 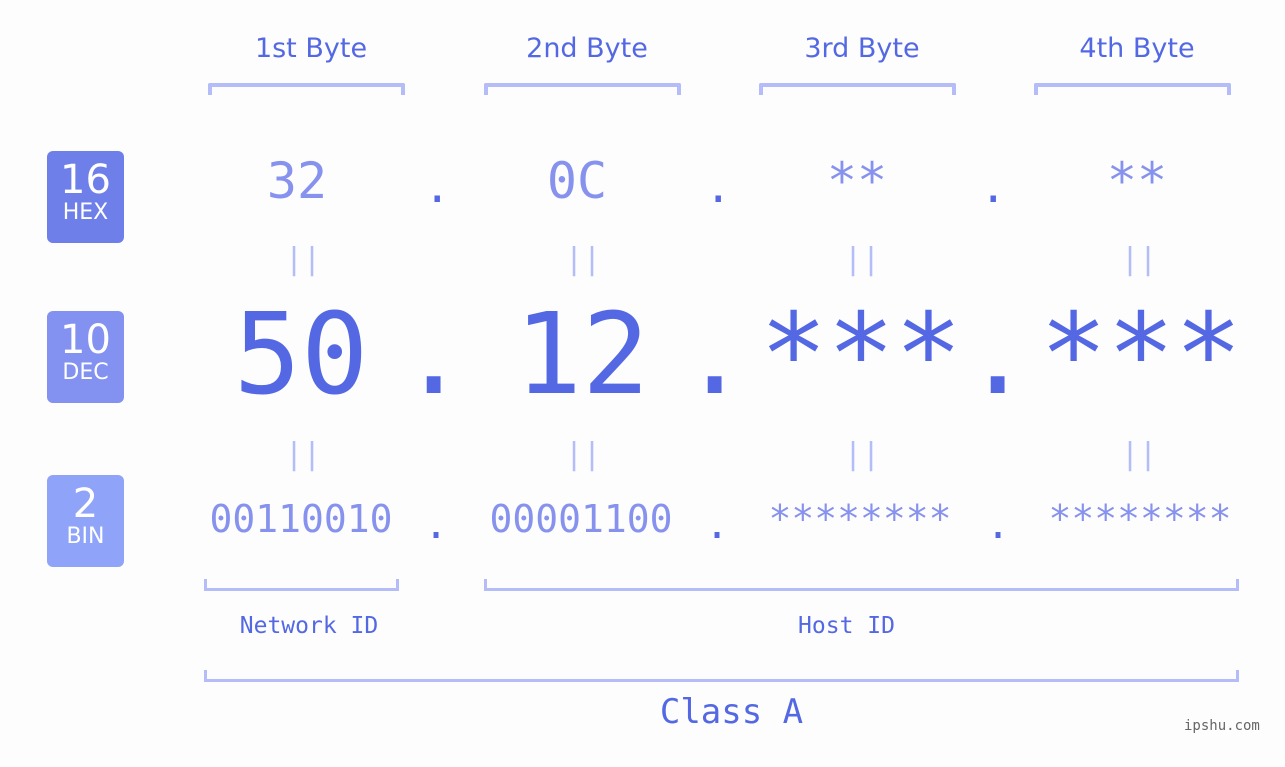 What do you see at coordinates (587, 48) in the screenshot?
I see `byte-header-2: 2nd Byte` at bounding box center [587, 48].